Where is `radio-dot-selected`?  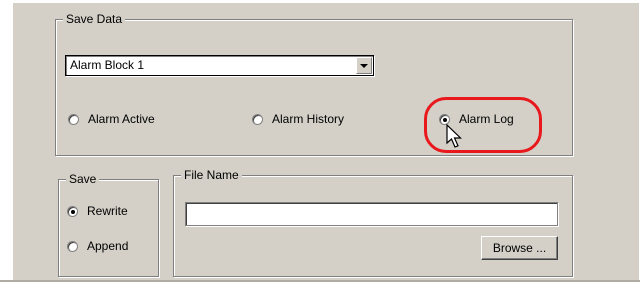 radio-dot-selected is located at coordinates (72, 211).